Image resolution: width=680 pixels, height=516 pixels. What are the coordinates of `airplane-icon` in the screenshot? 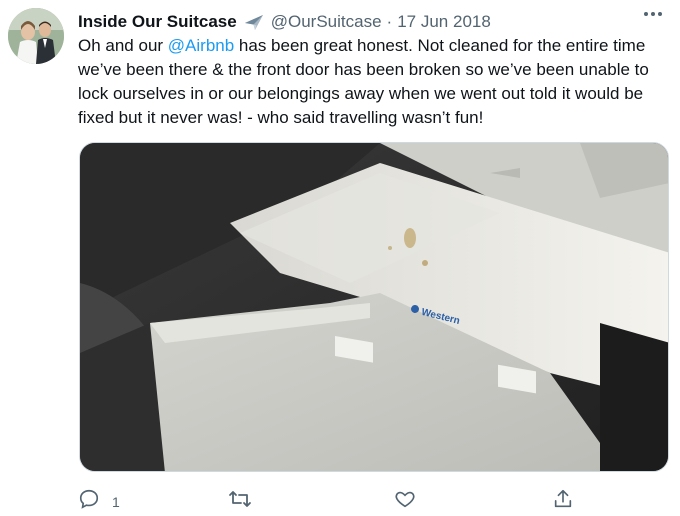 It's located at (254, 22).